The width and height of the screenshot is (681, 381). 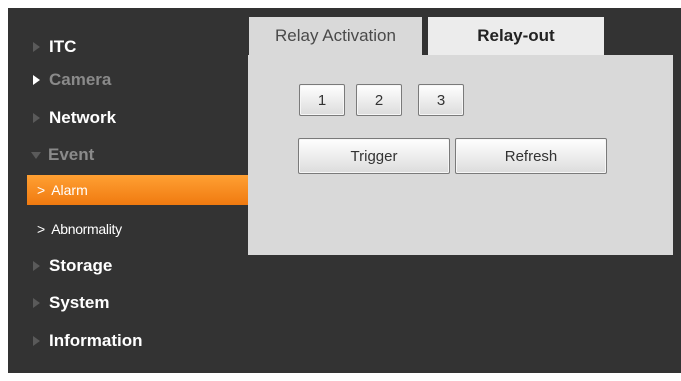 What do you see at coordinates (322, 100) in the screenshot?
I see `relay-1-button: 1` at bounding box center [322, 100].